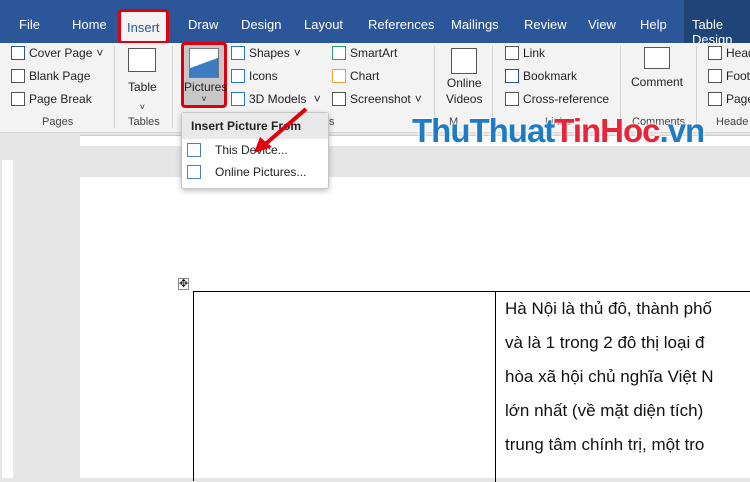  I want to click on group-label-pages: Pages, so click(58, 122).